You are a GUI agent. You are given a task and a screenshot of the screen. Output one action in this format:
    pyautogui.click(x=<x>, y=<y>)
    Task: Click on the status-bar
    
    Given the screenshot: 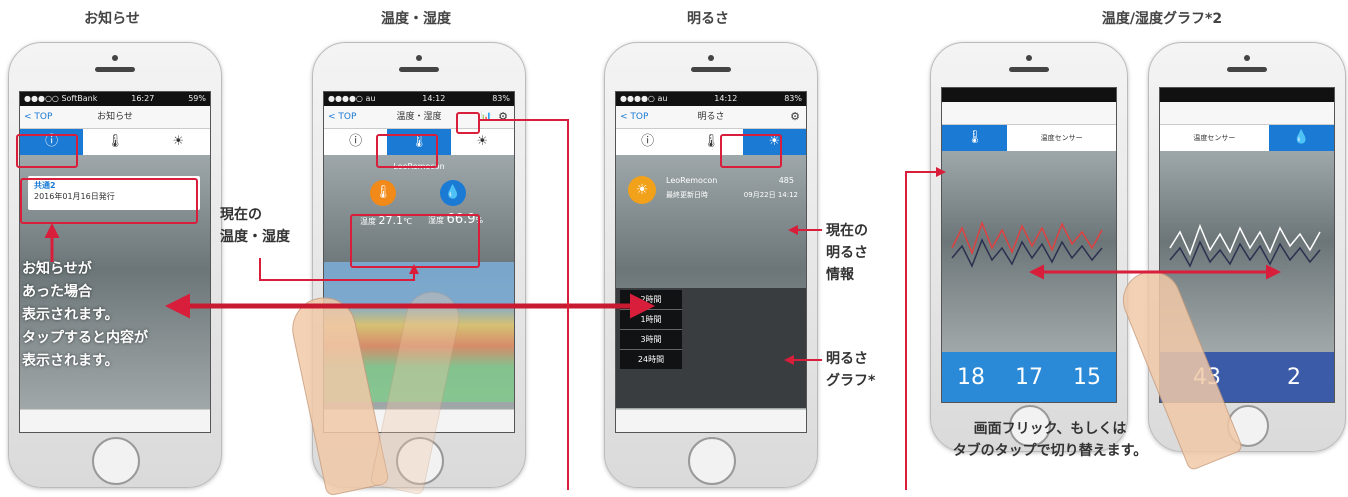 What is the action you would take?
    pyautogui.click(x=1029, y=95)
    